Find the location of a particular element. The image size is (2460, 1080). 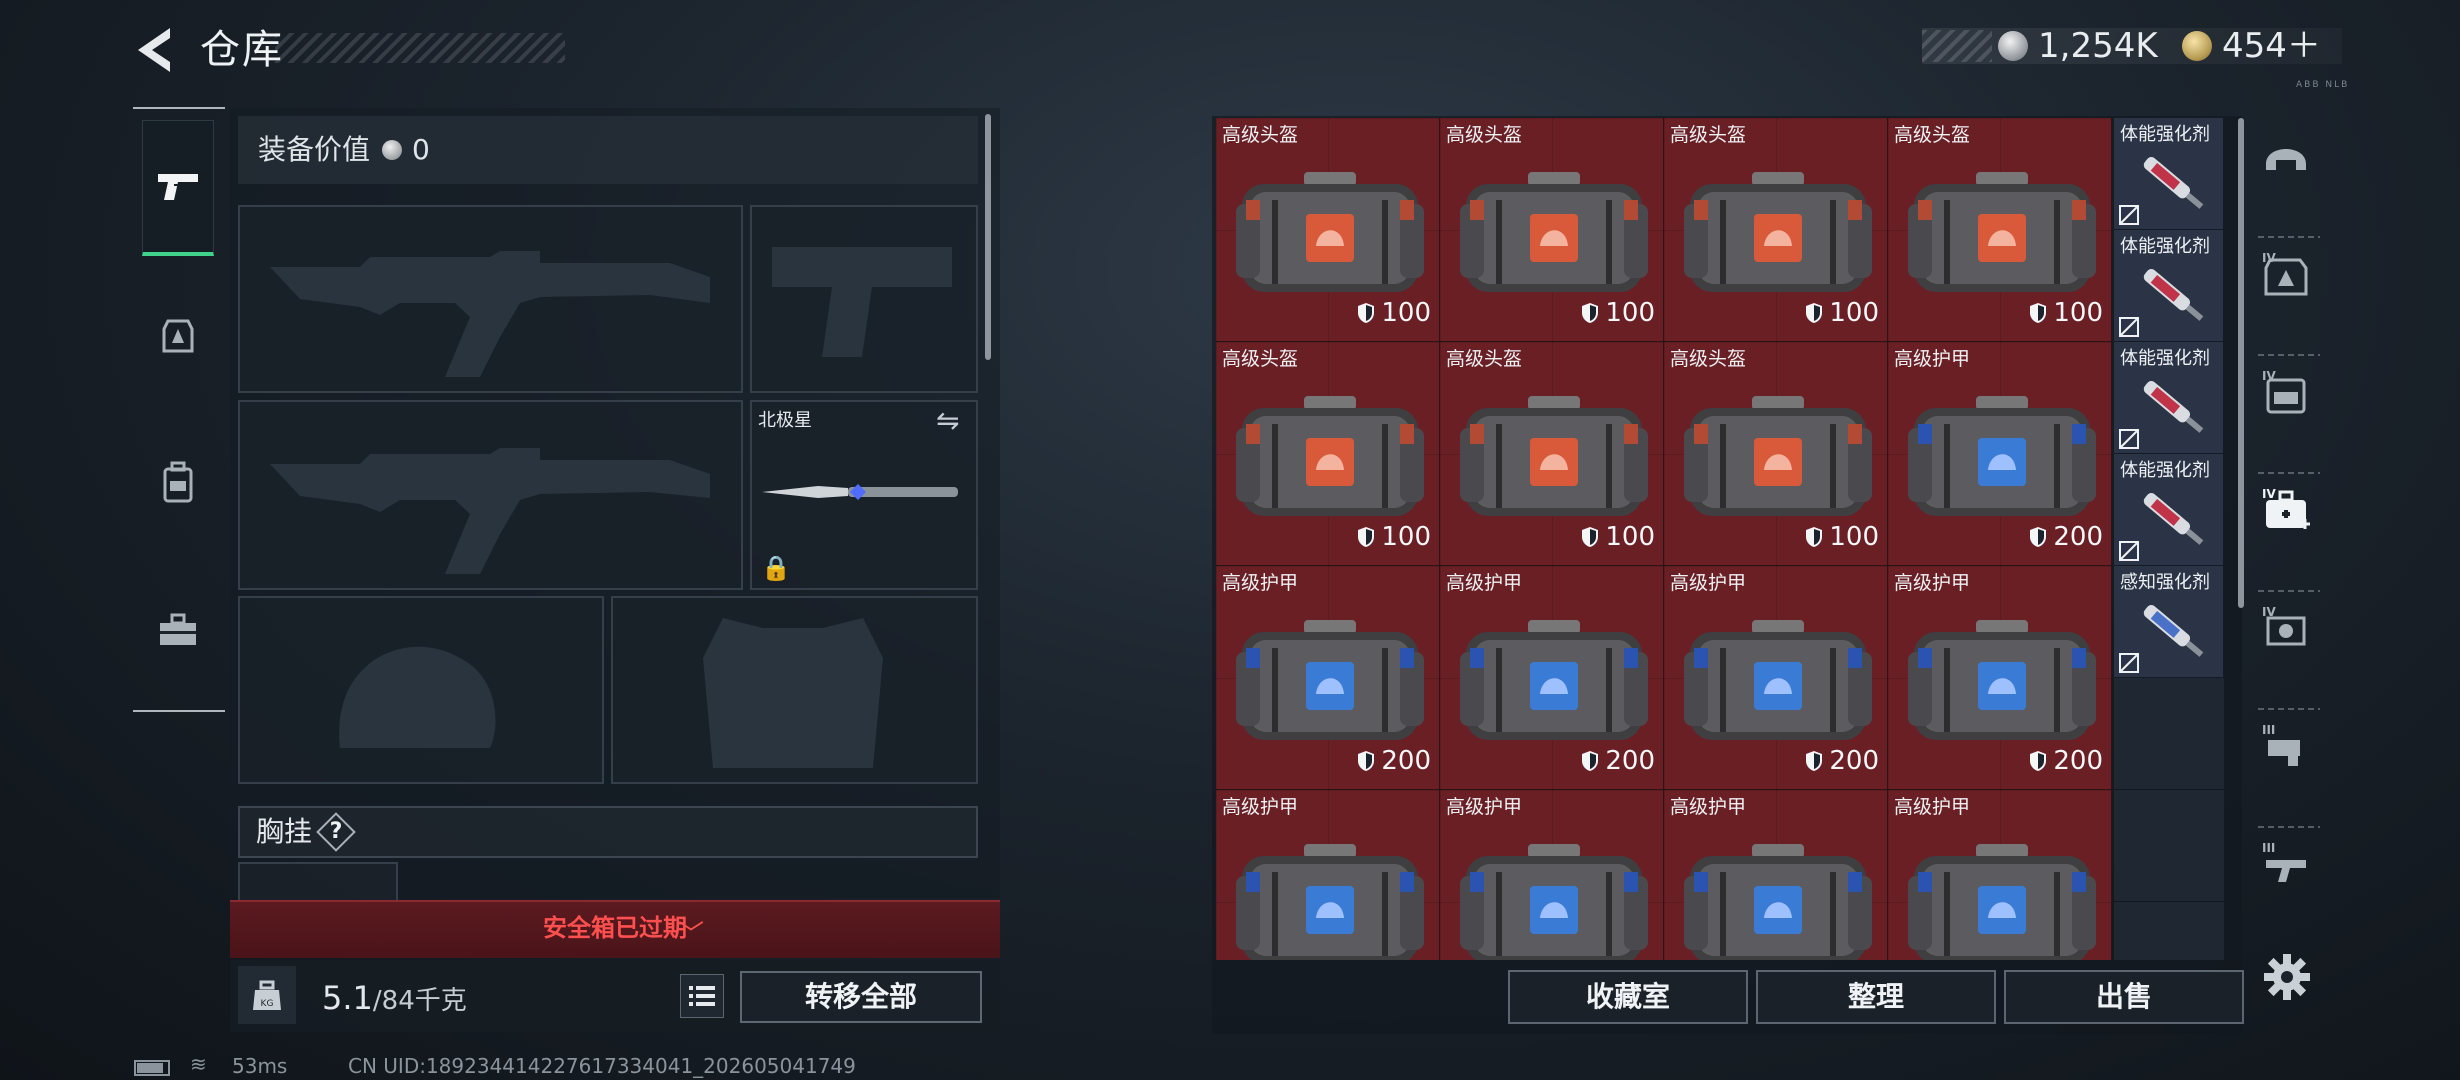

equipment-scrollbar is located at coordinates (988, 237).